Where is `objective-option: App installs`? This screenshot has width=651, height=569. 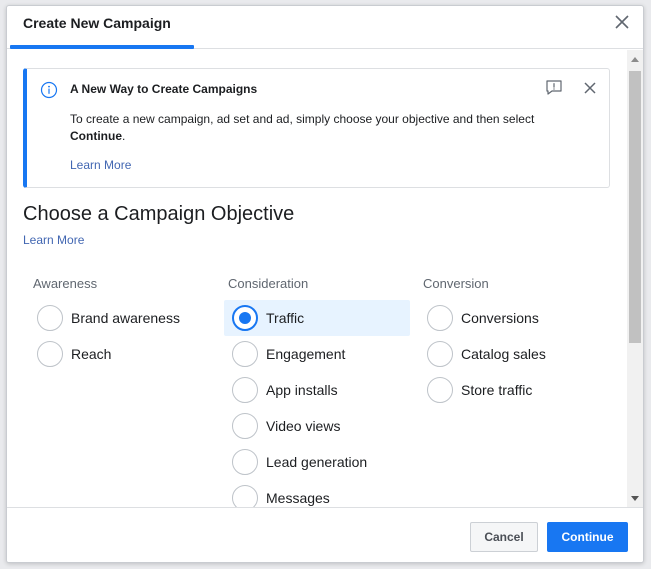 objective-option: App installs is located at coordinates (317, 390).